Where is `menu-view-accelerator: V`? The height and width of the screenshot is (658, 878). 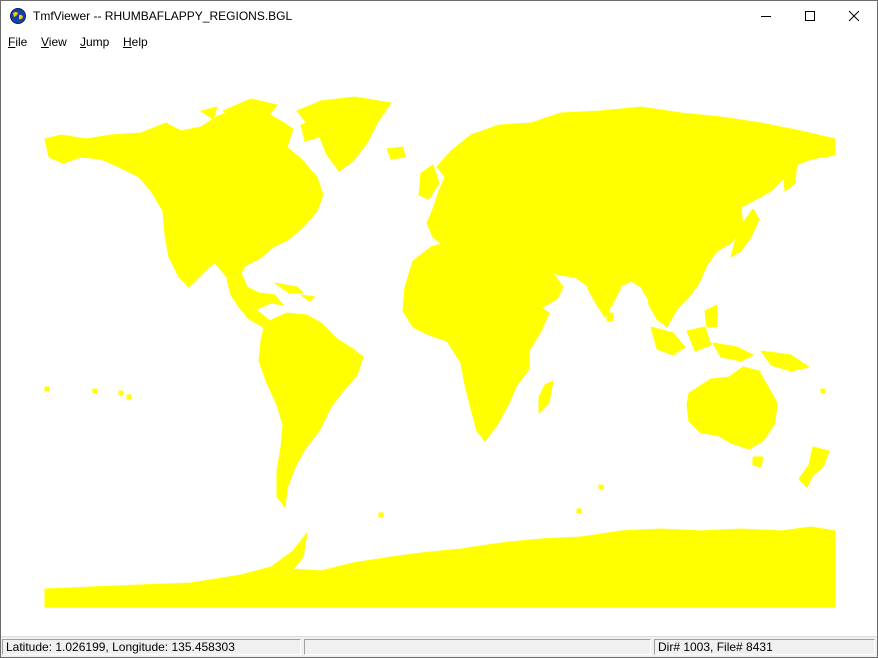
menu-view-accelerator: V is located at coordinates (45, 42).